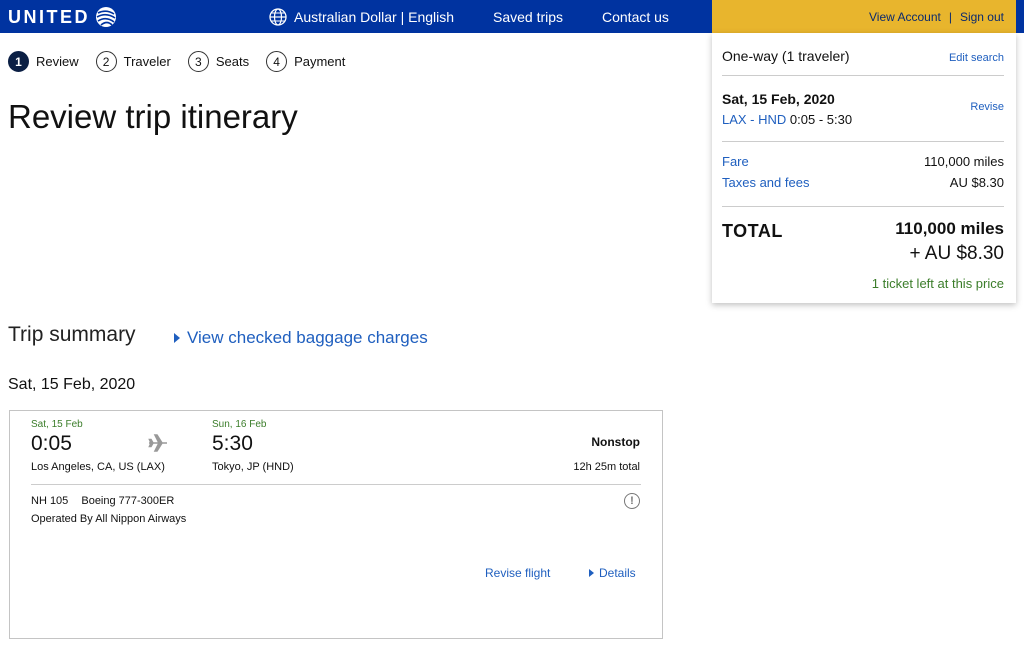 The image size is (1024, 646). What do you see at coordinates (72, 384) in the screenshot?
I see `trip-date: Sat, 15 Feb, 2020` at bounding box center [72, 384].